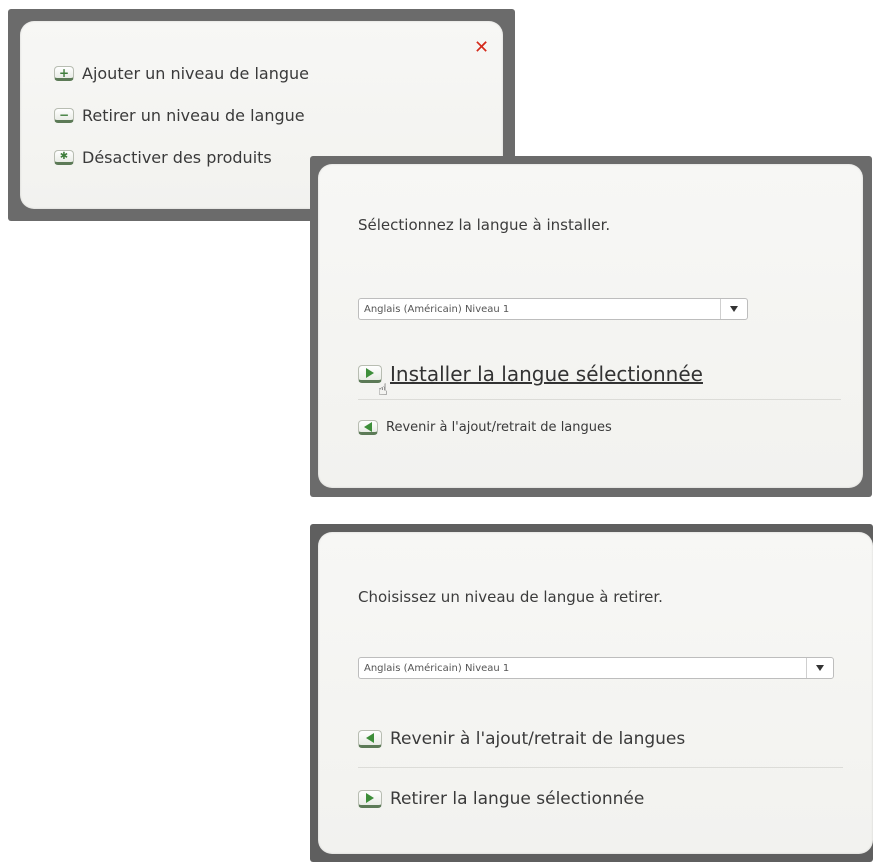  Describe the element at coordinates (481, 48) in the screenshot. I see `close-icon: ✕` at that location.